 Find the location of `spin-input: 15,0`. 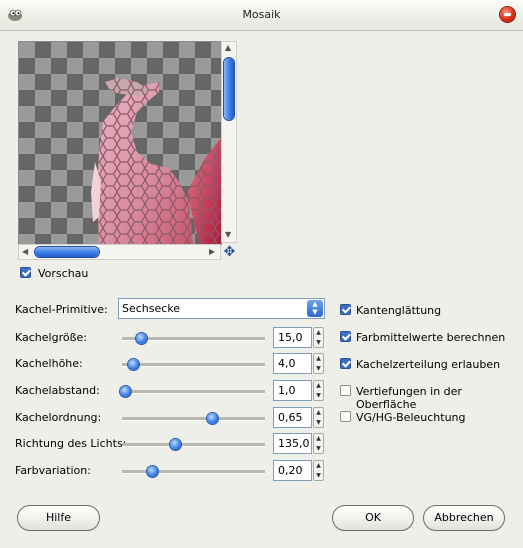

spin-input: 15,0 is located at coordinates (292, 337).